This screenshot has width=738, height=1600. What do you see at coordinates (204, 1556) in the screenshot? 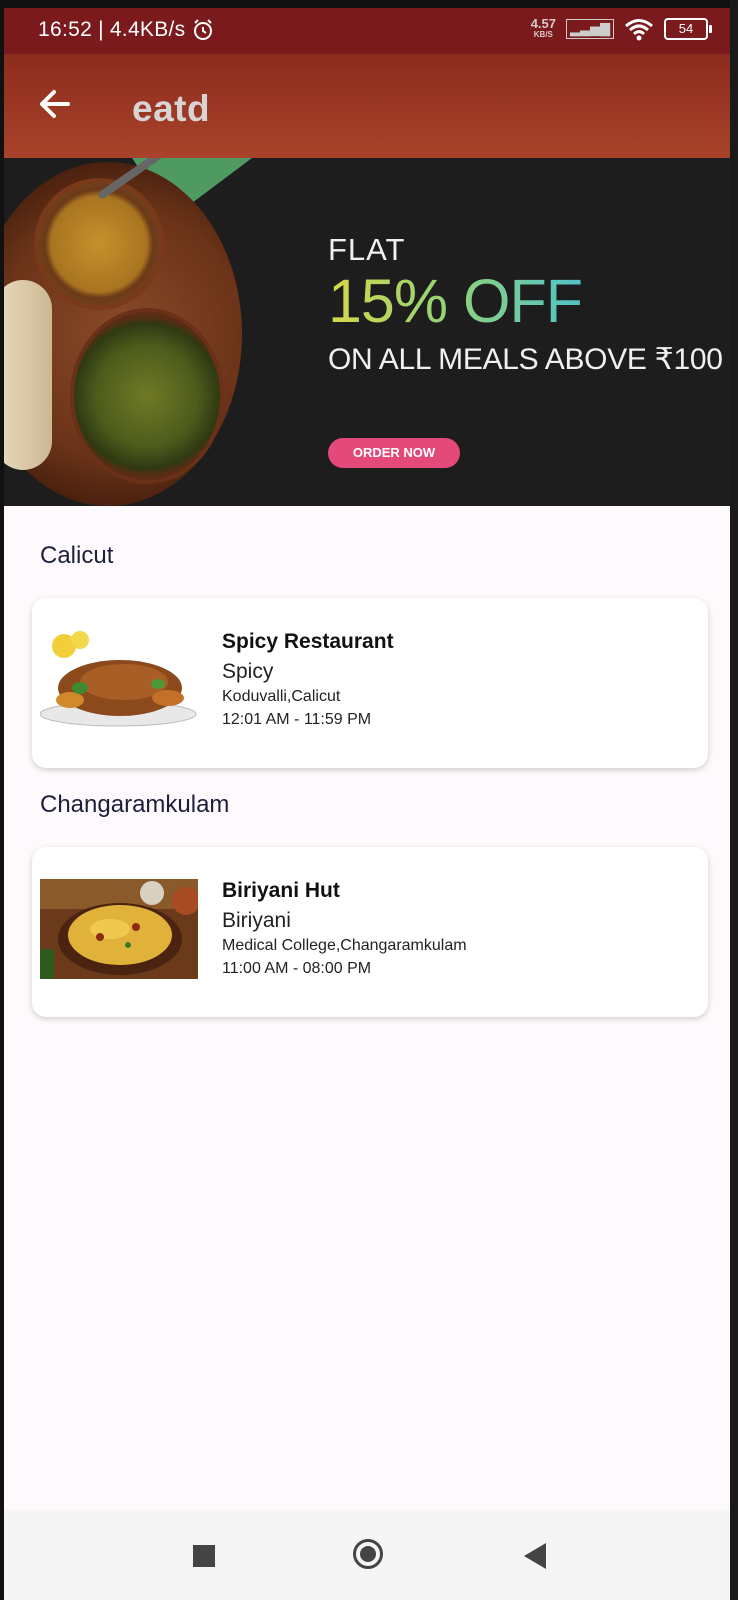
I see `recent-apps-button` at bounding box center [204, 1556].